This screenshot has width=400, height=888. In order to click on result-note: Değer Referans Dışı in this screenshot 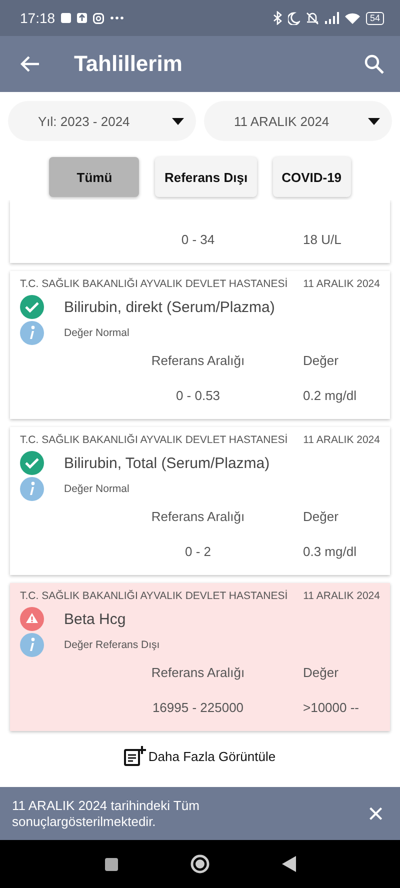, I will do `click(112, 645)`.